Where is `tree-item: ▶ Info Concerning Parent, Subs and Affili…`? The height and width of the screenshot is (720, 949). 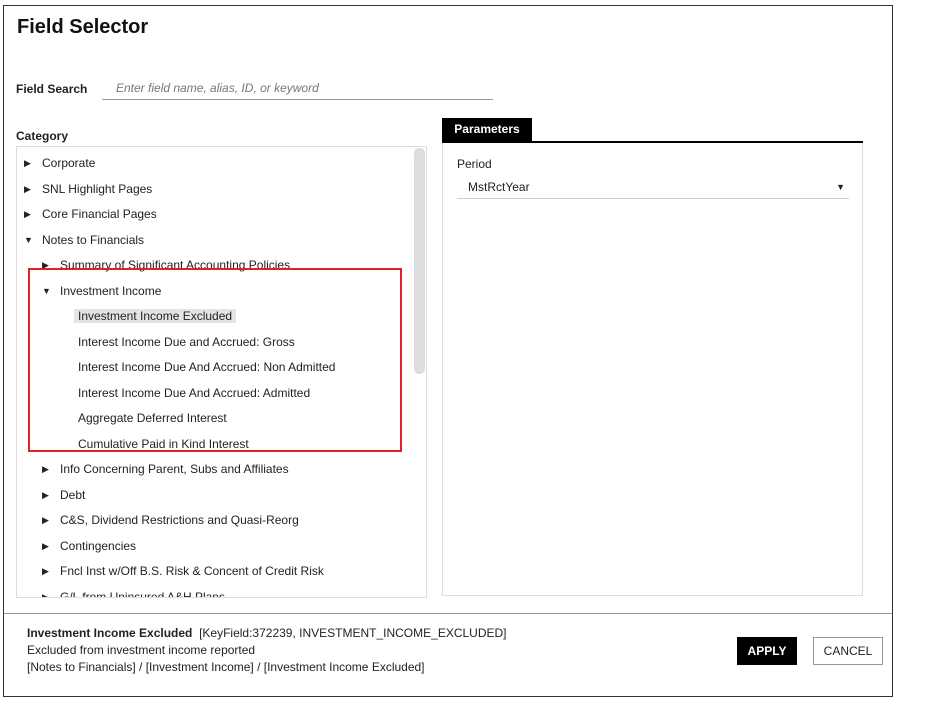
tree-item: ▶ Info Concerning Parent, Subs and Affili… is located at coordinates (165, 469).